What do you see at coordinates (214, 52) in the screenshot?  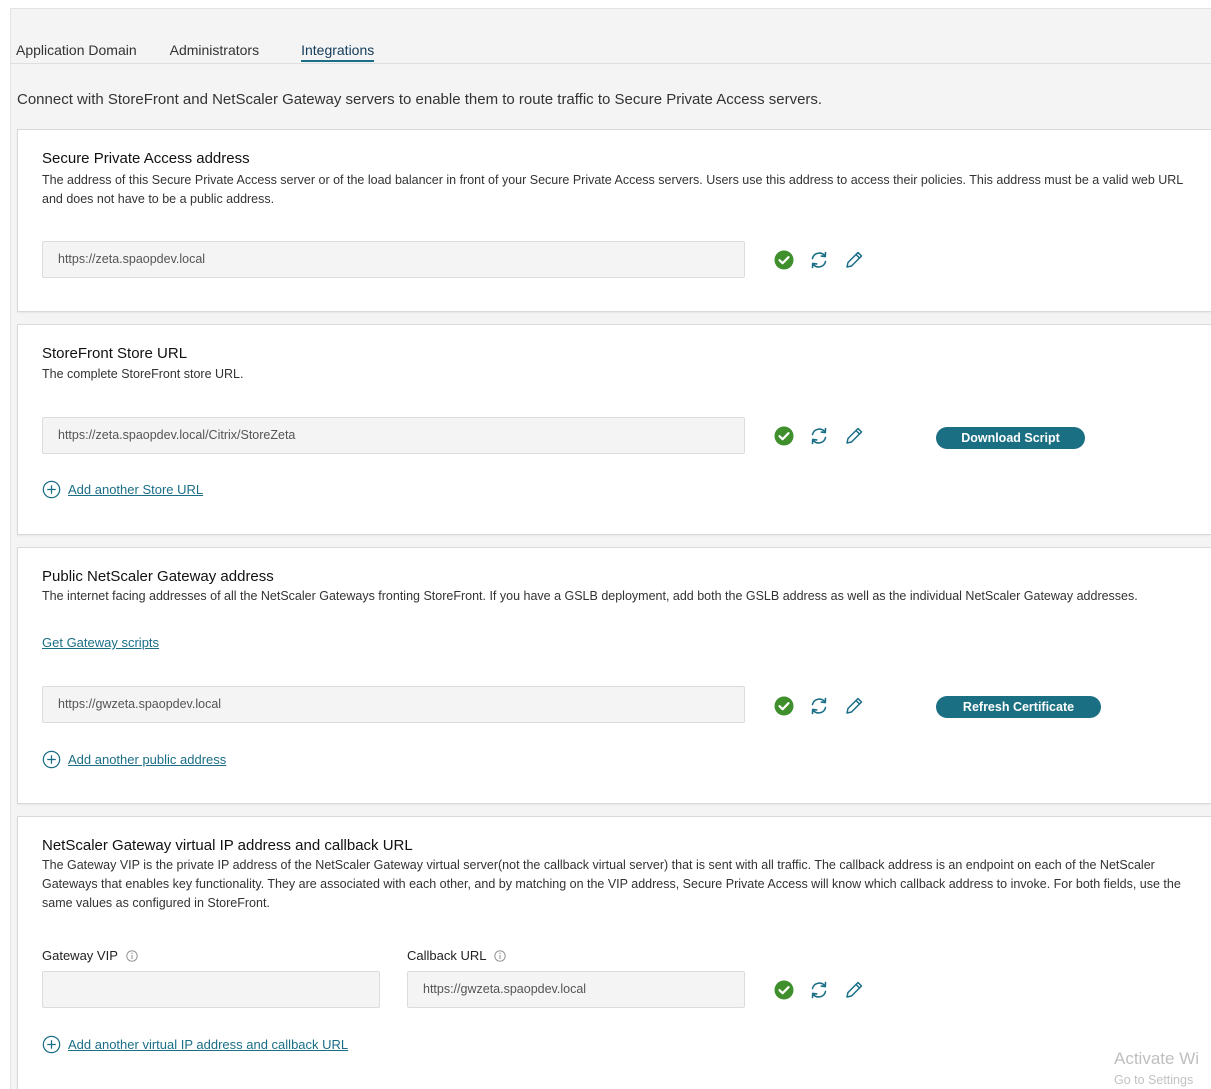 I see `tab-administrators: Administrators` at bounding box center [214, 52].